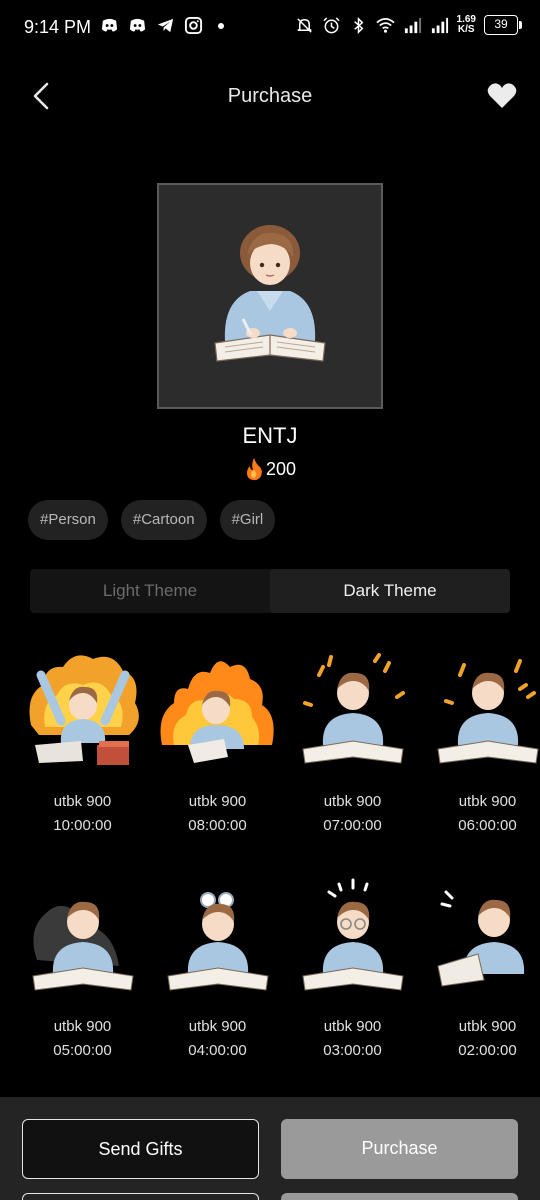  I want to click on sticker-time: 08:00:00, so click(217, 825).